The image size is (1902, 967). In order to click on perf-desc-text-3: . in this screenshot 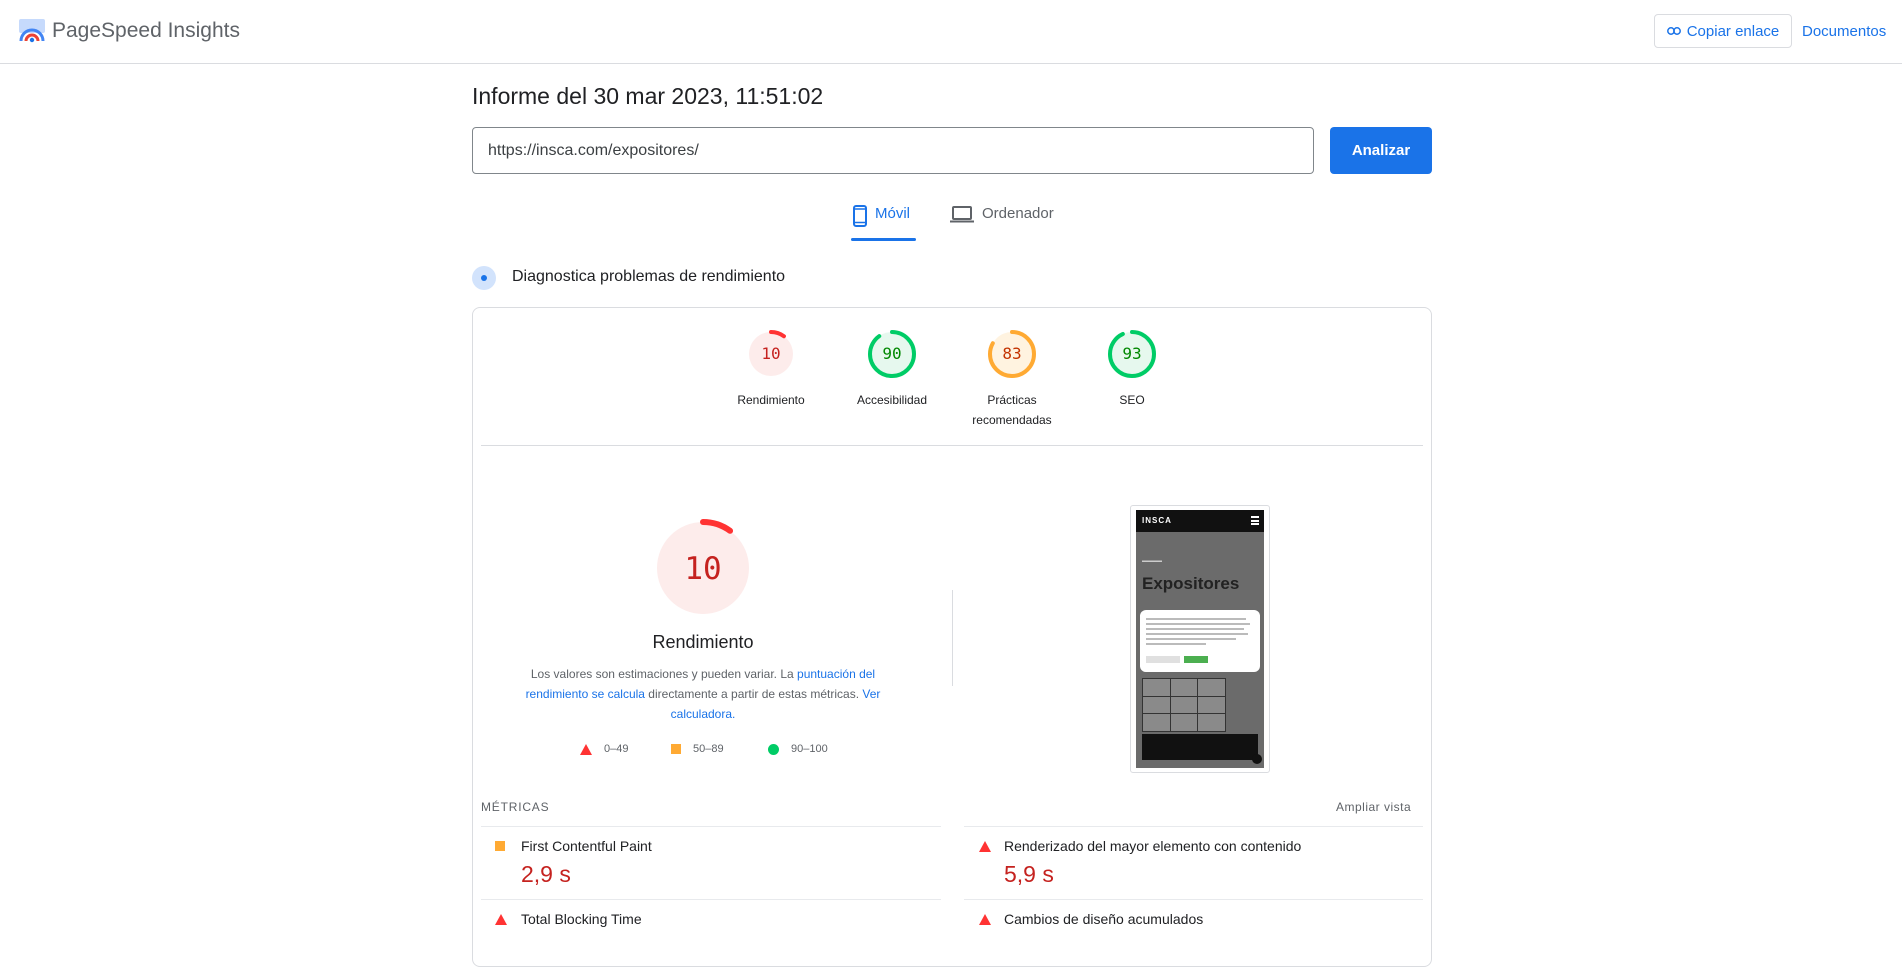, I will do `click(734, 714)`.